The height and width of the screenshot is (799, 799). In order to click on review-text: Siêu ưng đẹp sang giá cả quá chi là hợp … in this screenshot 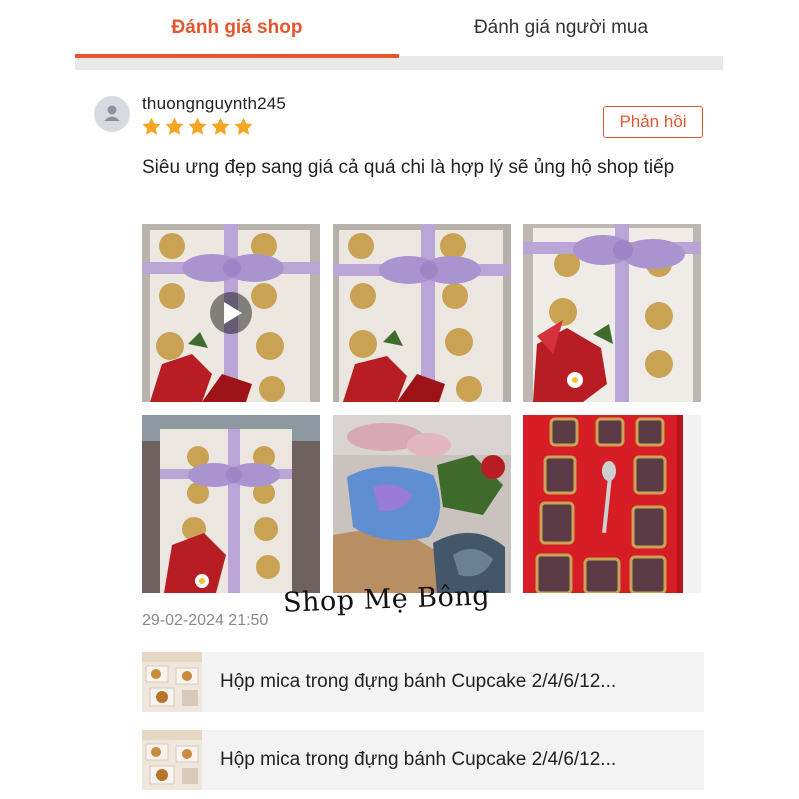, I will do `click(408, 167)`.